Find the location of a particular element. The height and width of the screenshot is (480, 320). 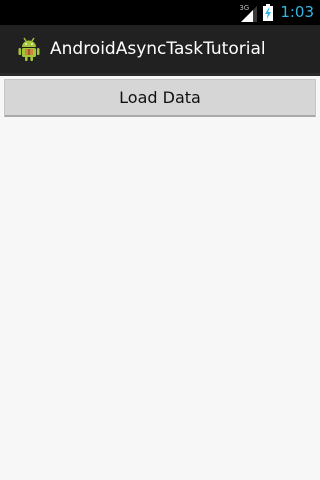

battery-charging-icon is located at coordinates (268, 12).